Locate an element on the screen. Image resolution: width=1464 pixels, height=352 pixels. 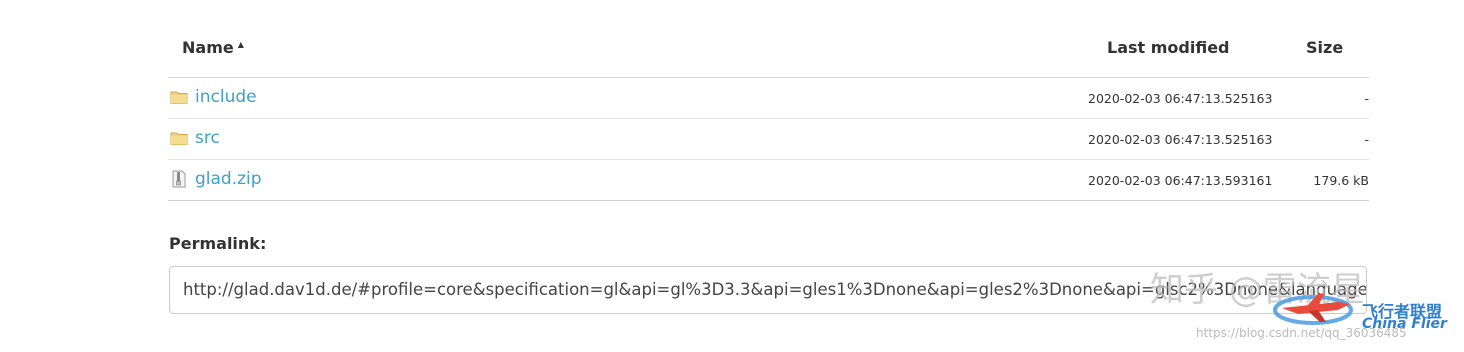
table-header: Name ▲ Last modified Size is located at coordinates (768, 52).